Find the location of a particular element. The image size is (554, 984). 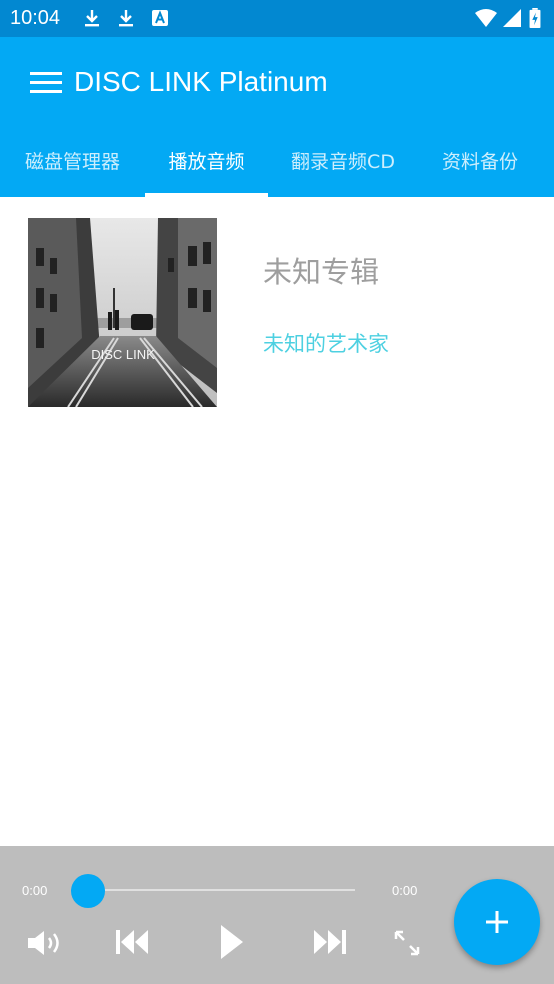

battery-charging-icon is located at coordinates (535, 18).